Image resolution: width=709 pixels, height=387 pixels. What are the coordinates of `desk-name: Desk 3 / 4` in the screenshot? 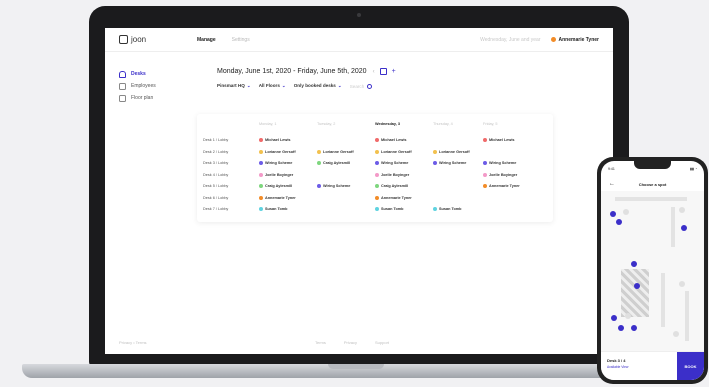 It's located at (616, 360).